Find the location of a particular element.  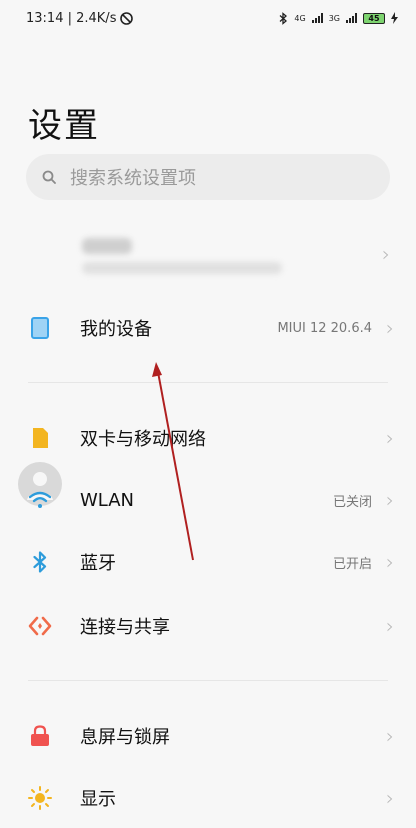

display-label: 显示 is located at coordinates (98, 799).